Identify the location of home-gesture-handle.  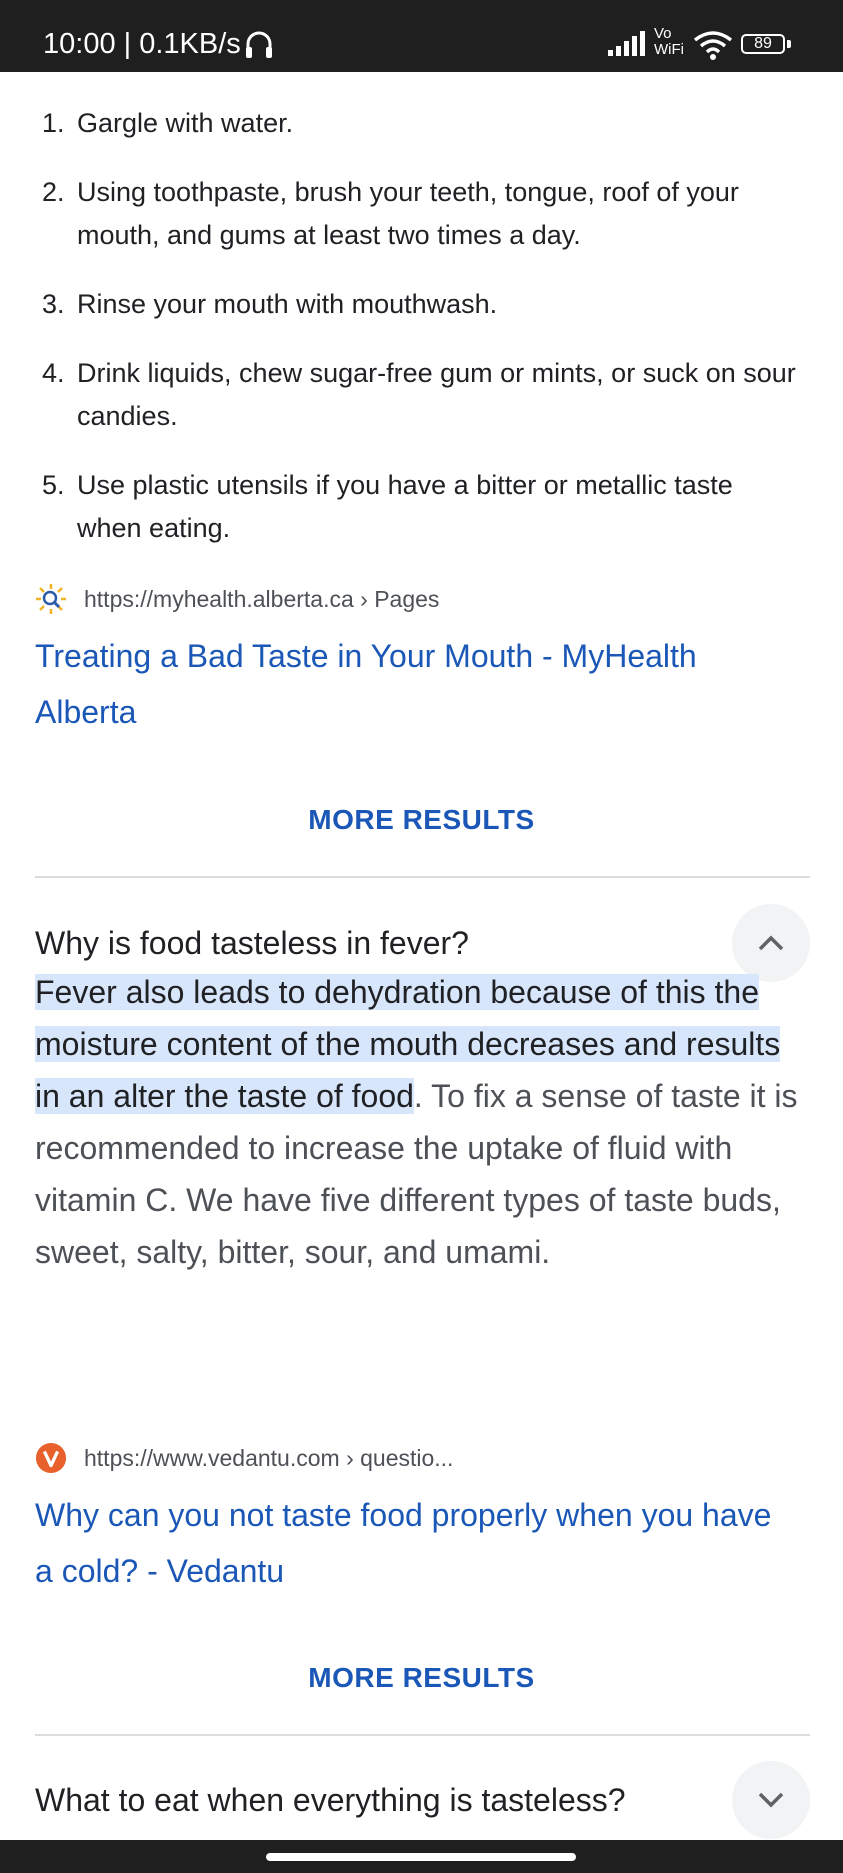
(421, 1857).